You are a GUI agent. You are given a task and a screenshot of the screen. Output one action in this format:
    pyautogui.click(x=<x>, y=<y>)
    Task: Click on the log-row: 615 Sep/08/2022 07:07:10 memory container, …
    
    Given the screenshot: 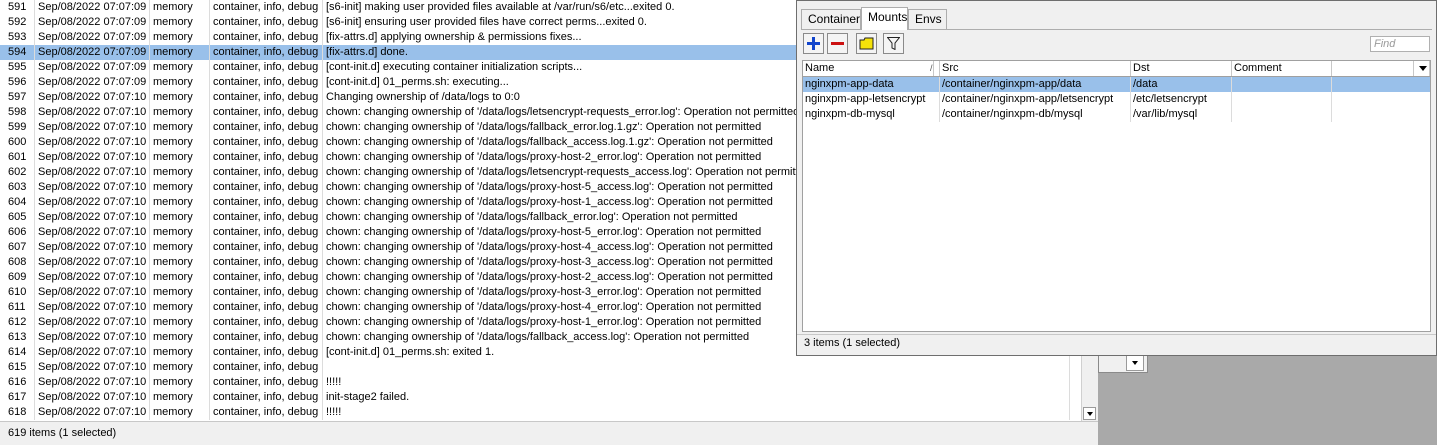 What is the action you would take?
    pyautogui.click(x=540, y=367)
    